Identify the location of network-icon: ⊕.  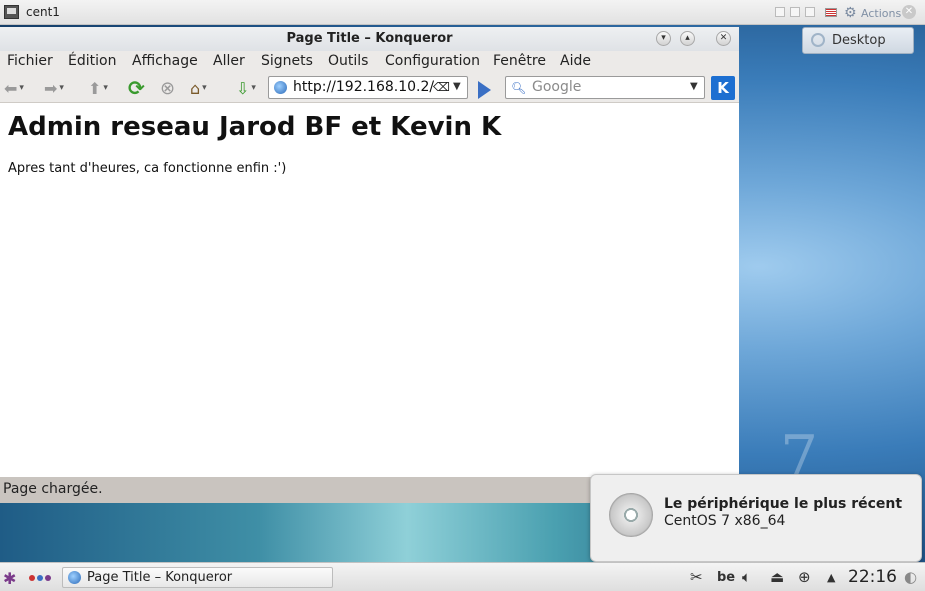
(804, 577).